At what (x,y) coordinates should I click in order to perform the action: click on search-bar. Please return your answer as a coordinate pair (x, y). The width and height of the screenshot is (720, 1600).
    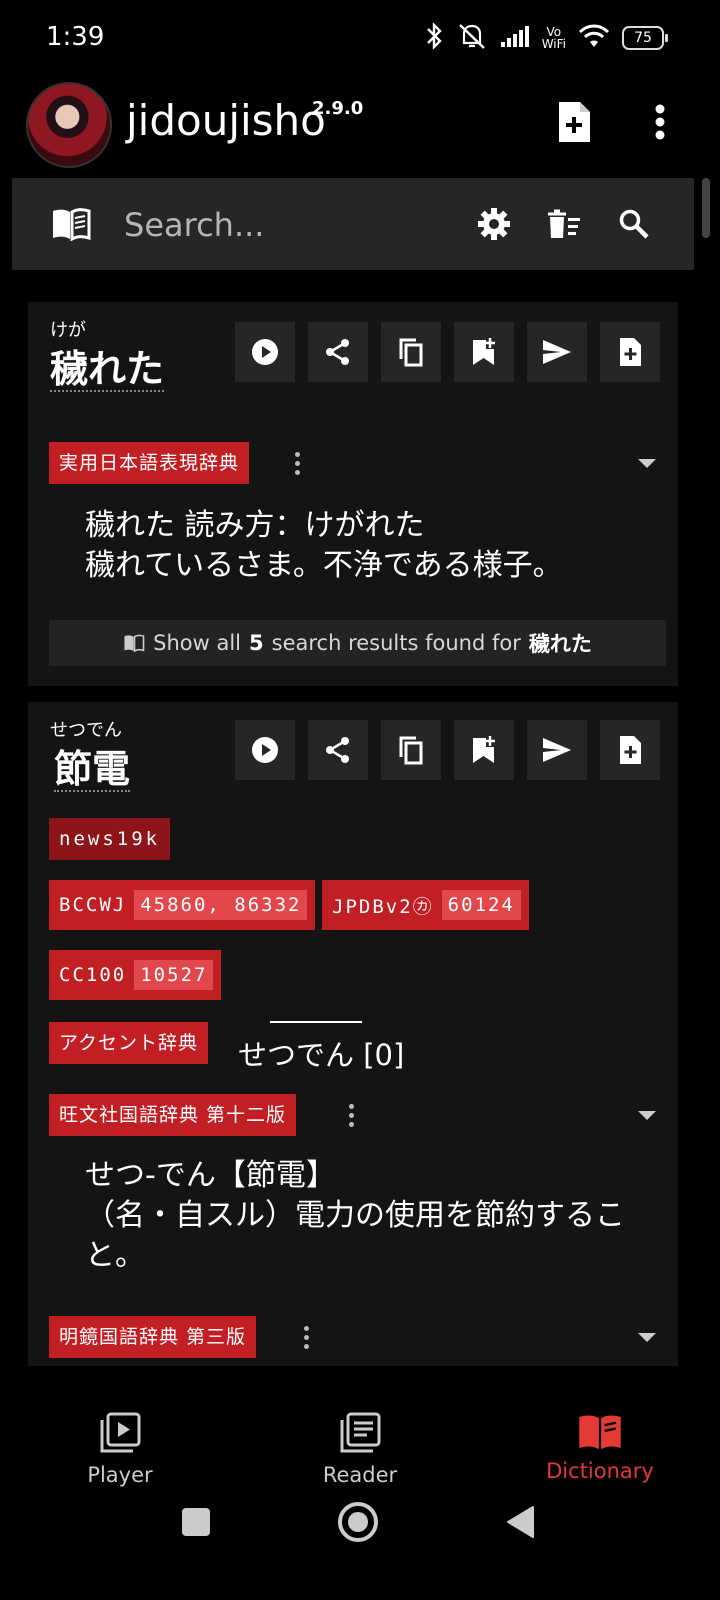
    Looking at the image, I should click on (353, 224).